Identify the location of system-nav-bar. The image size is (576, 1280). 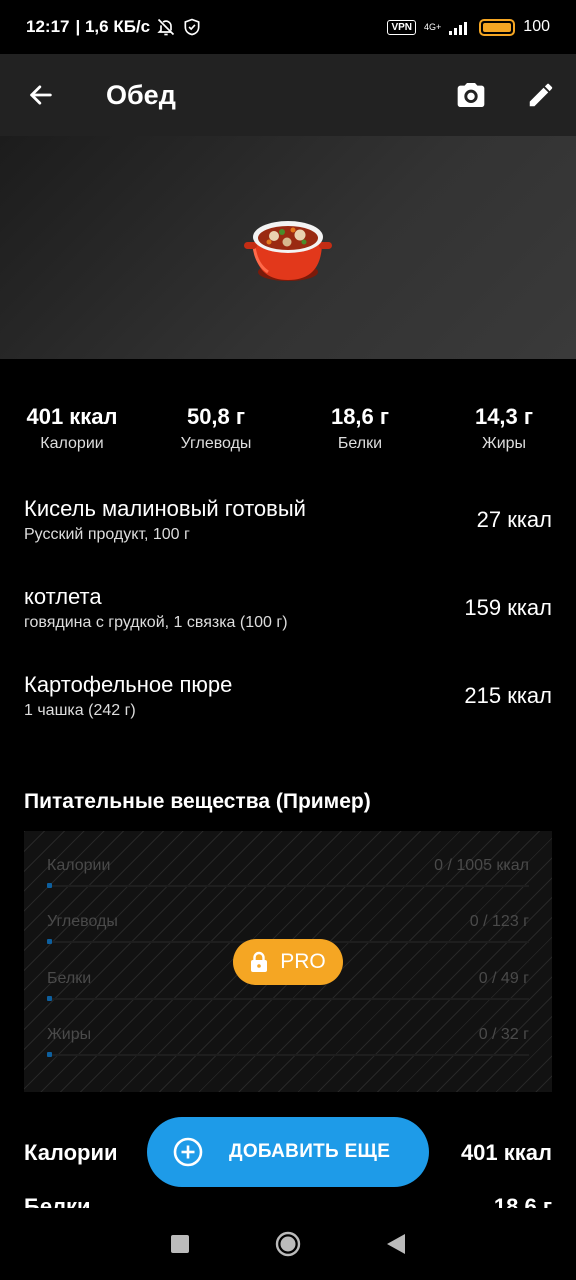
(288, 1244).